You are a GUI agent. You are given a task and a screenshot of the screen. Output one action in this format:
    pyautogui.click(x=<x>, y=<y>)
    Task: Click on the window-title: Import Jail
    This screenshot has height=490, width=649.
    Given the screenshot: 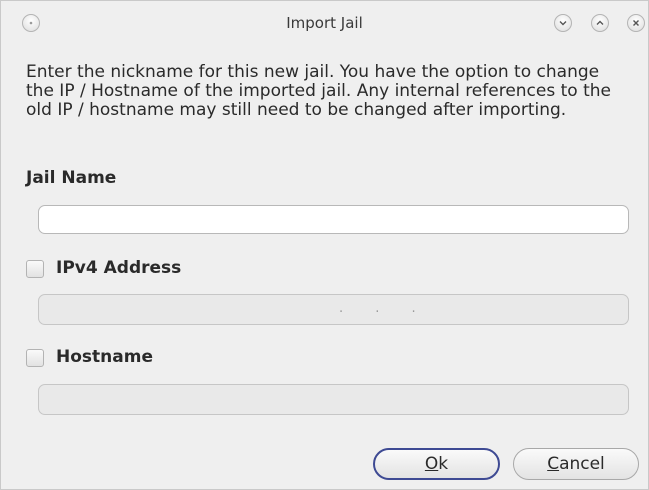 What is the action you would take?
    pyautogui.click(x=324, y=23)
    